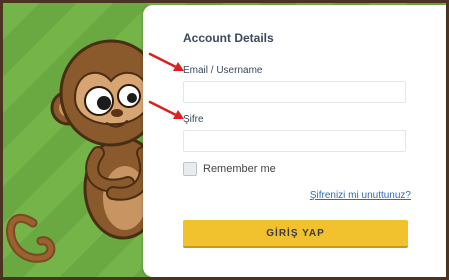 The image size is (449, 280). I want to click on remember-me-row: Remember me, so click(229, 169).